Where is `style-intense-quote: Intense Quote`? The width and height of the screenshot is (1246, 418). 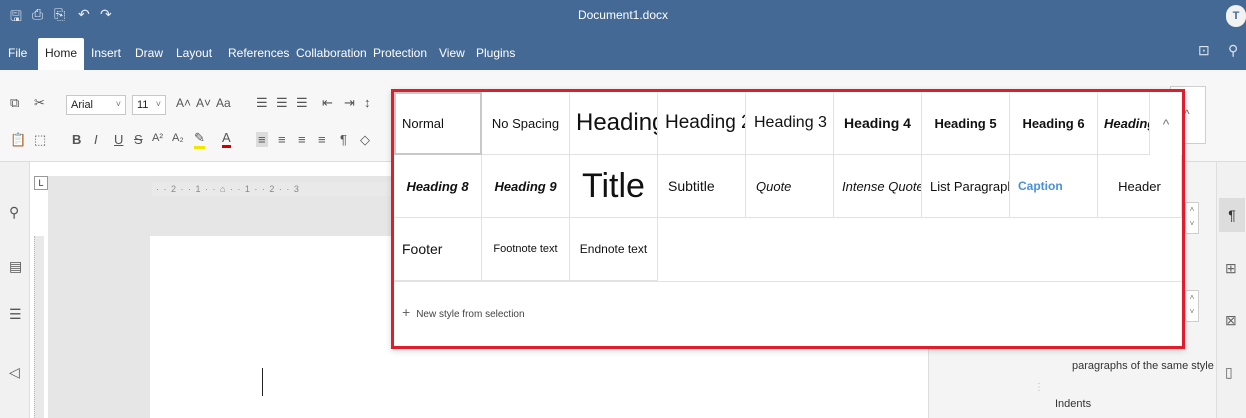
style-intense-quote: Intense Quote is located at coordinates (878, 186).